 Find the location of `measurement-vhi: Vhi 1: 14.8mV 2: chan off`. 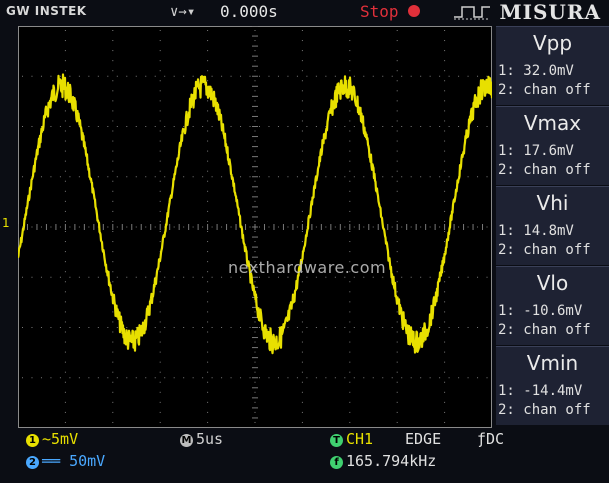

measurement-vhi: Vhi 1: 14.8mV 2: chan off is located at coordinates (552, 225).